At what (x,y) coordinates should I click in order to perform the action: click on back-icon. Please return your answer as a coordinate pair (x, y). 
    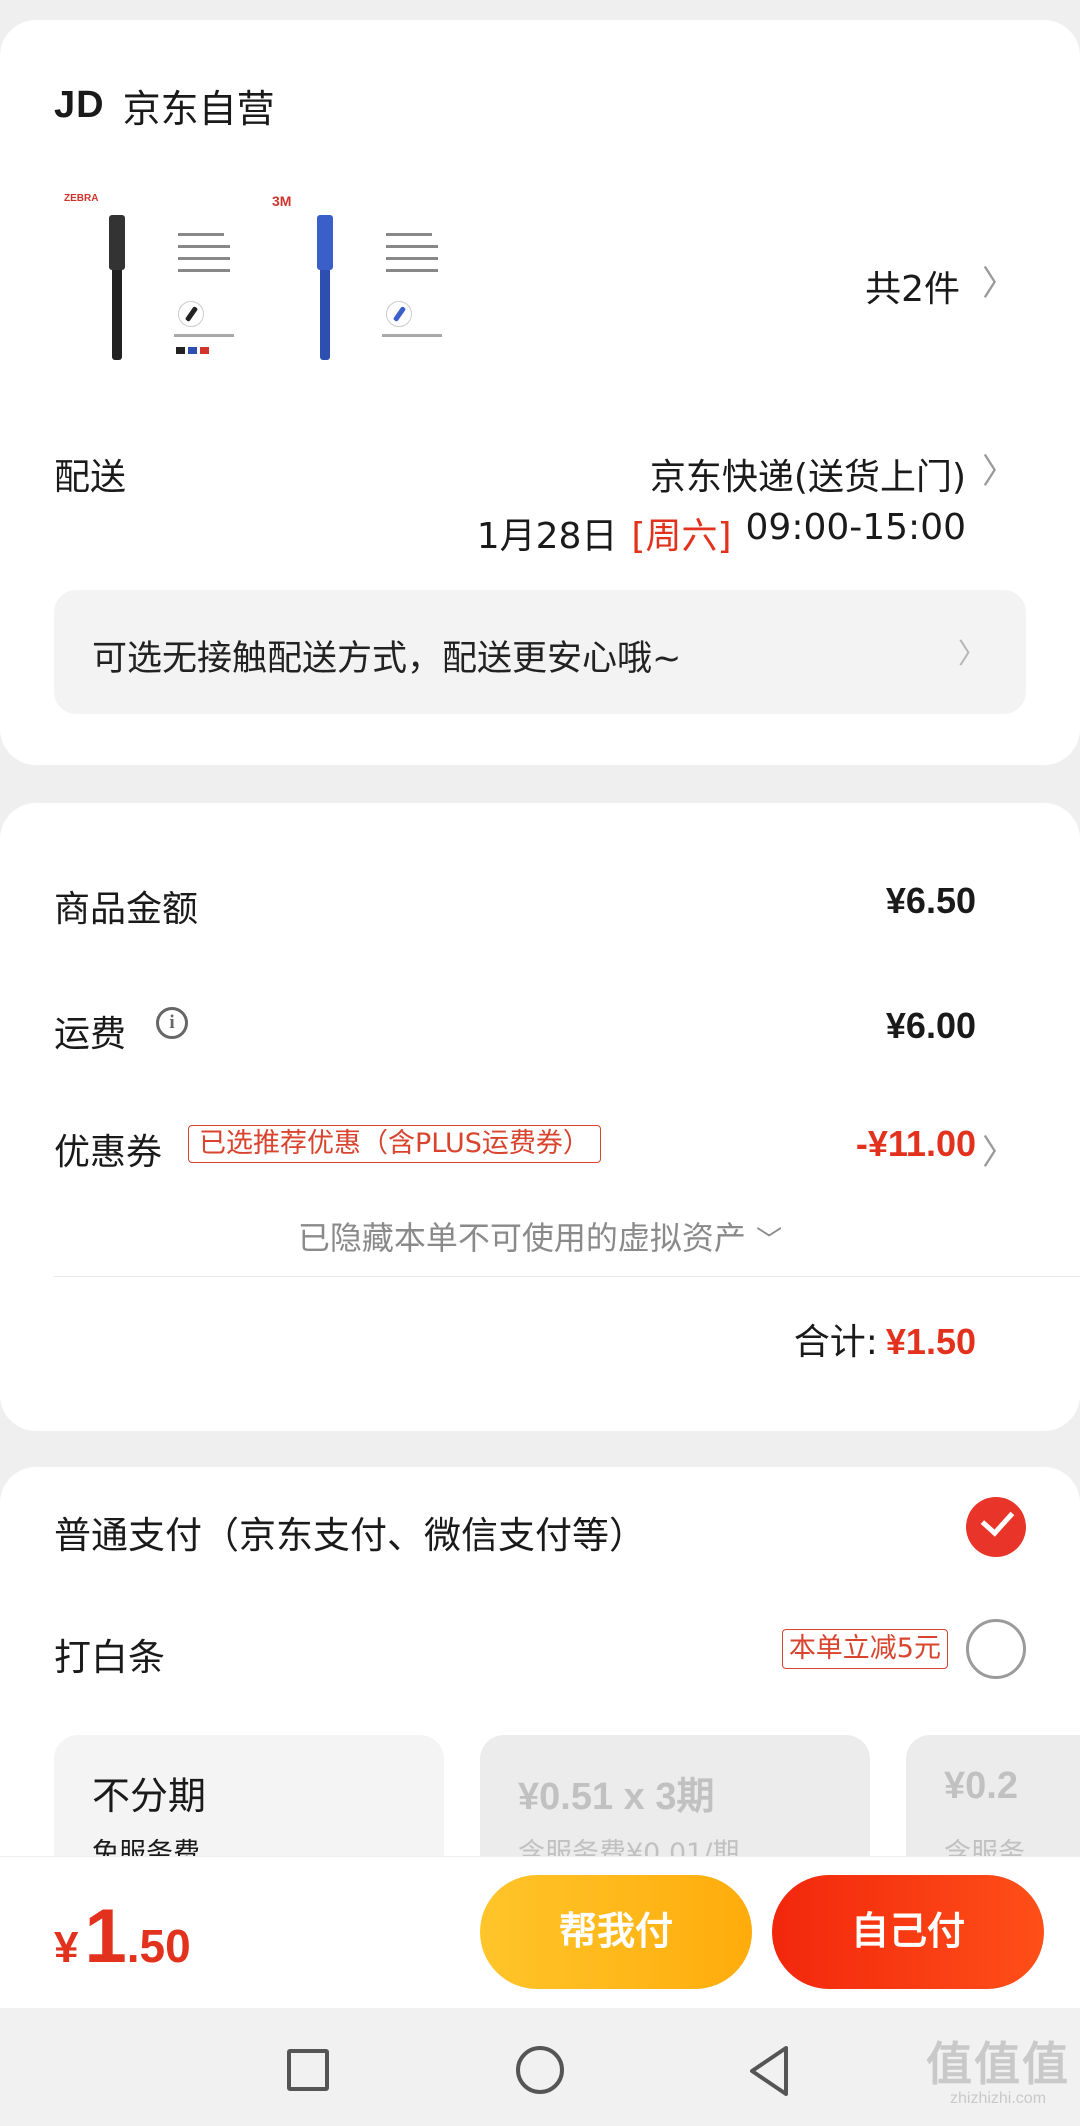
    Looking at the image, I should click on (769, 2071).